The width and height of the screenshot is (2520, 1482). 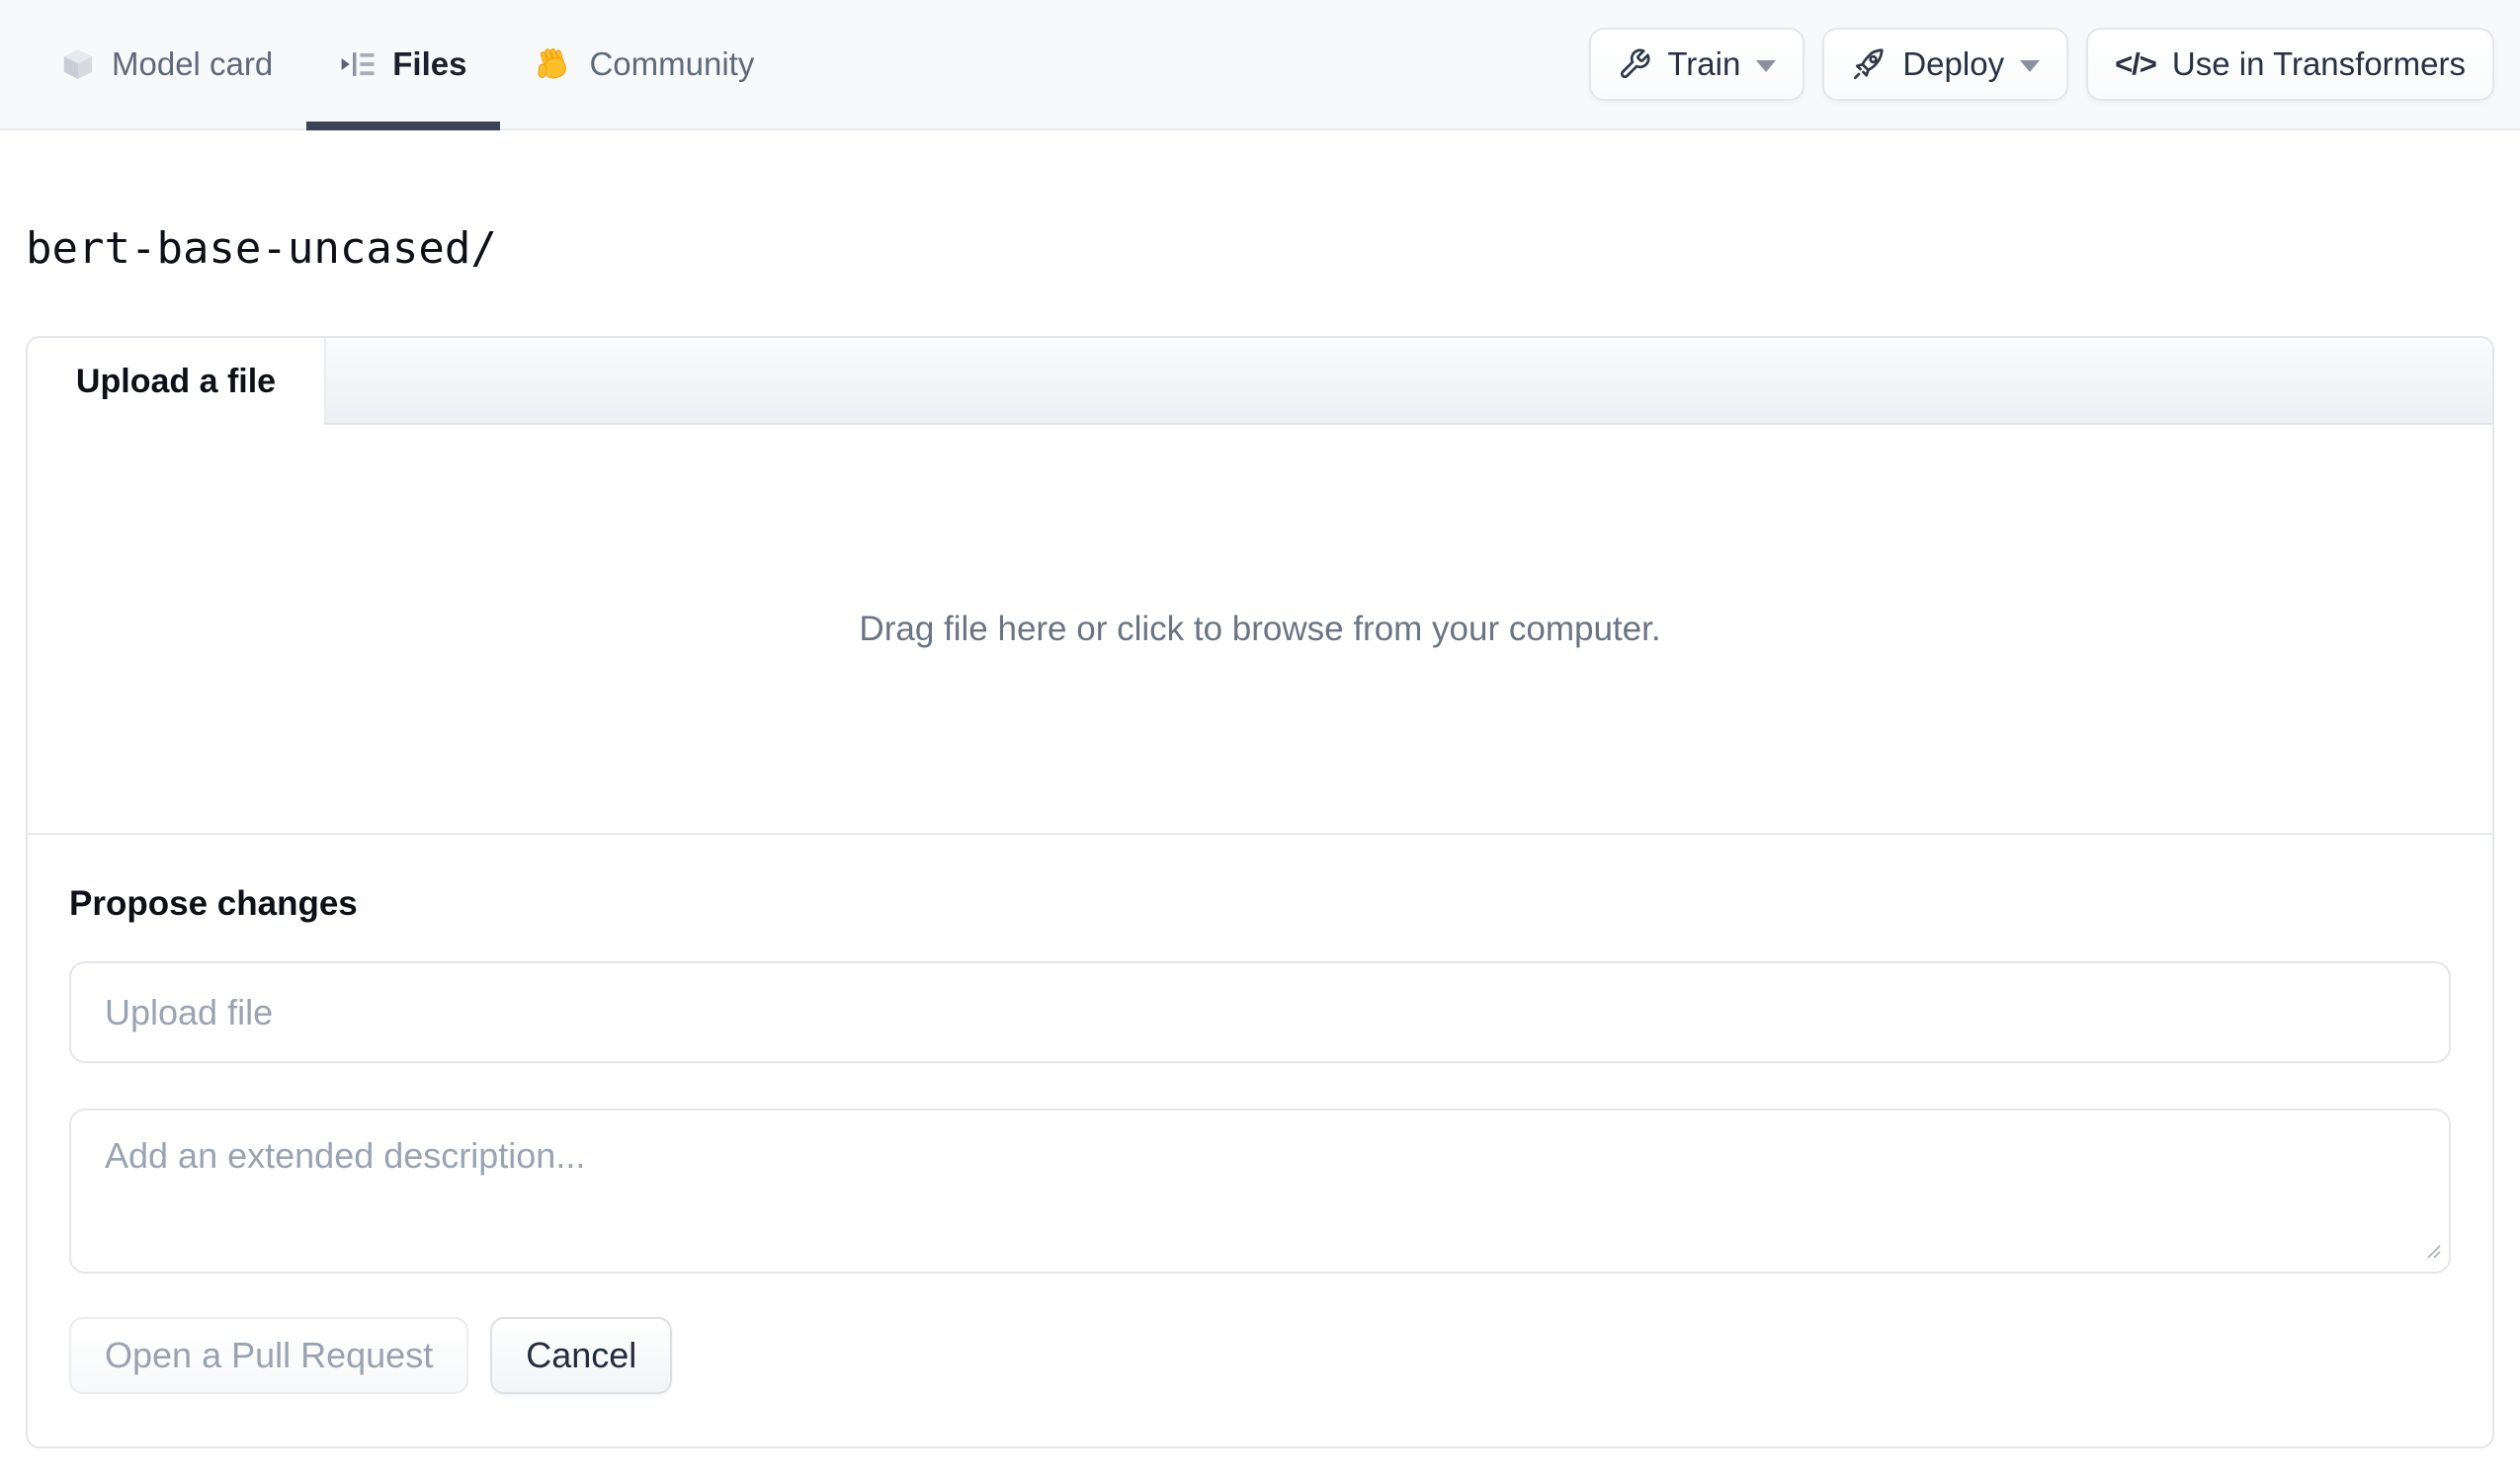 I want to click on use-in-transformers-label: Use in Transformers, so click(x=2318, y=63).